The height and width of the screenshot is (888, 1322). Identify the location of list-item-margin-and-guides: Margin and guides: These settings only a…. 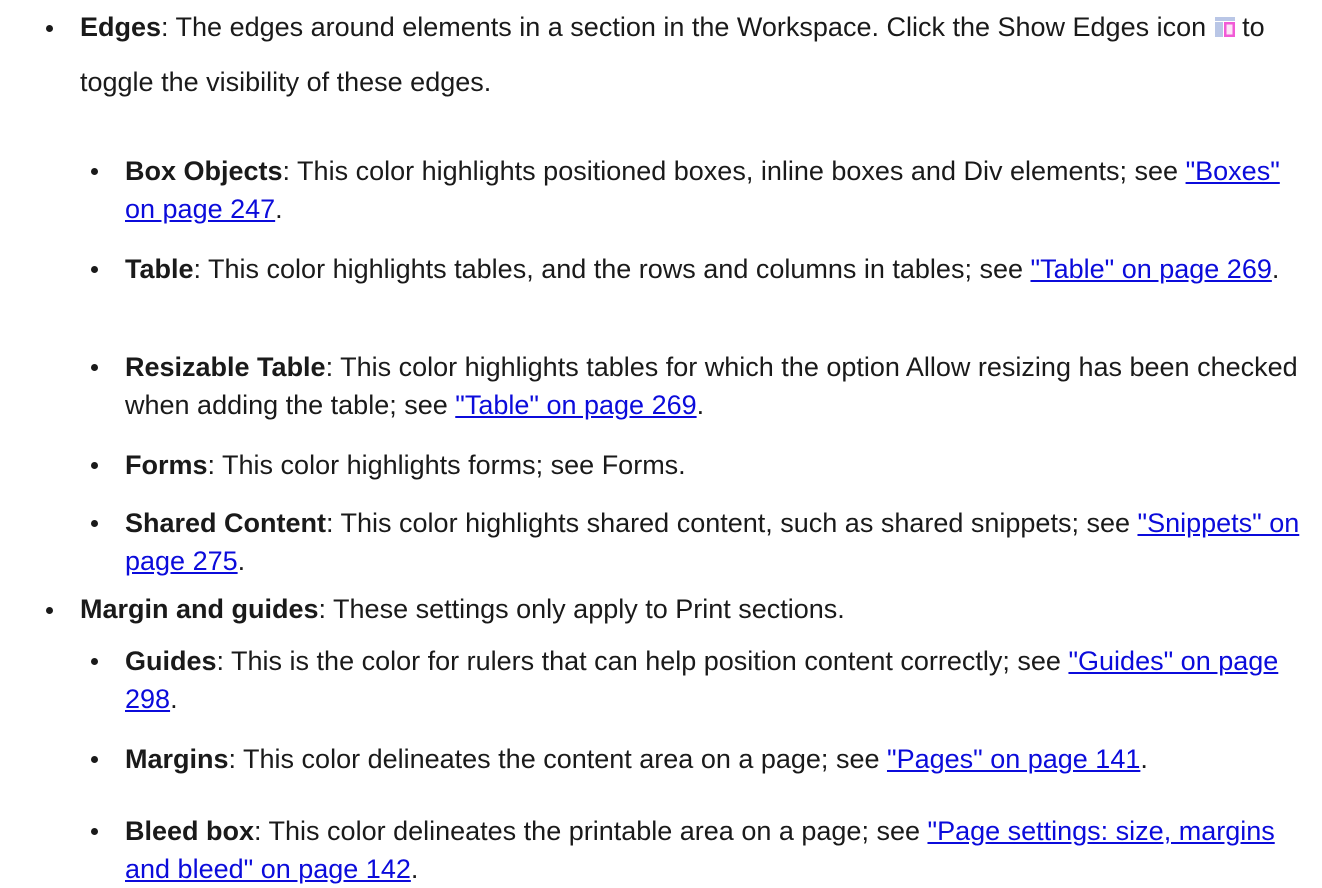
(673, 609).